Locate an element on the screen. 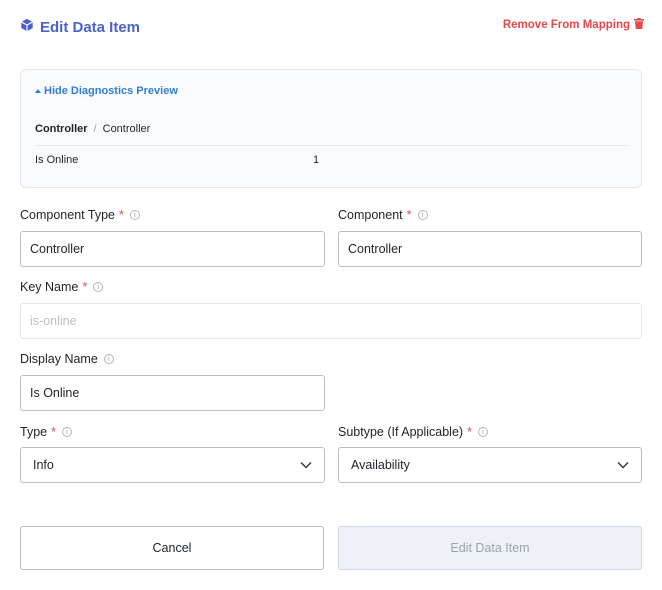  component-type-field: Controller is located at coordinates (172, 249).